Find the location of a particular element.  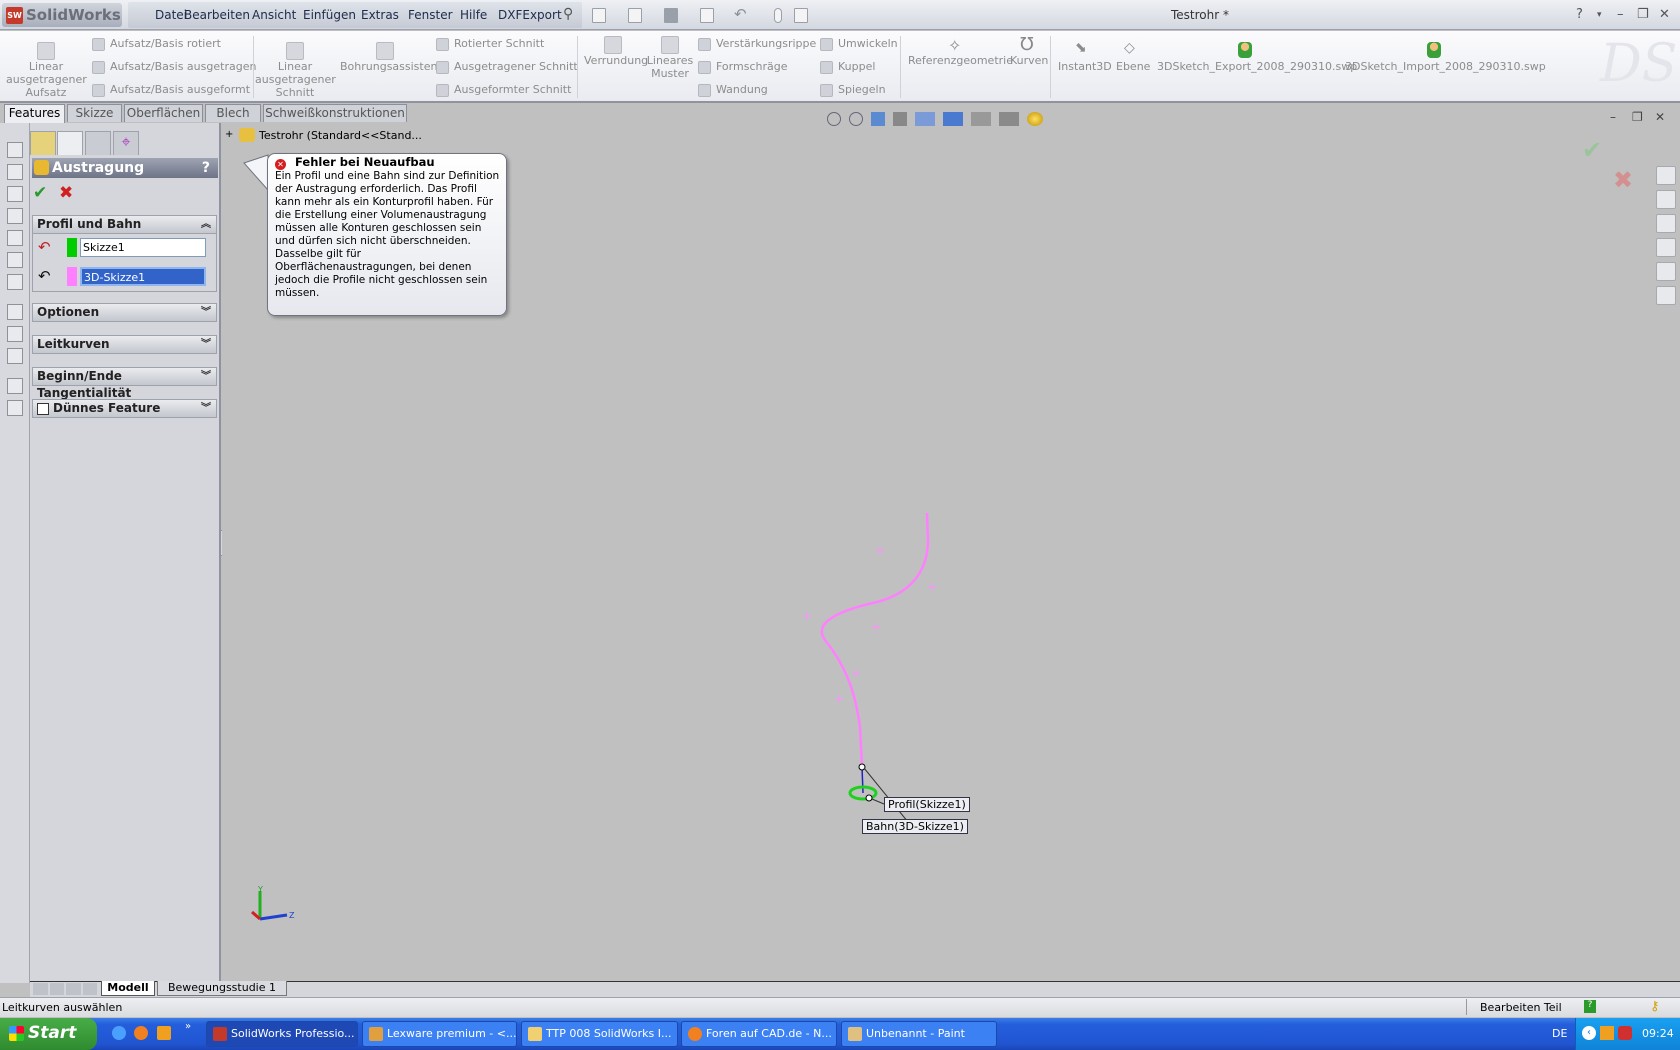

tab-blech: Blech is located at coordinates (233, 113).